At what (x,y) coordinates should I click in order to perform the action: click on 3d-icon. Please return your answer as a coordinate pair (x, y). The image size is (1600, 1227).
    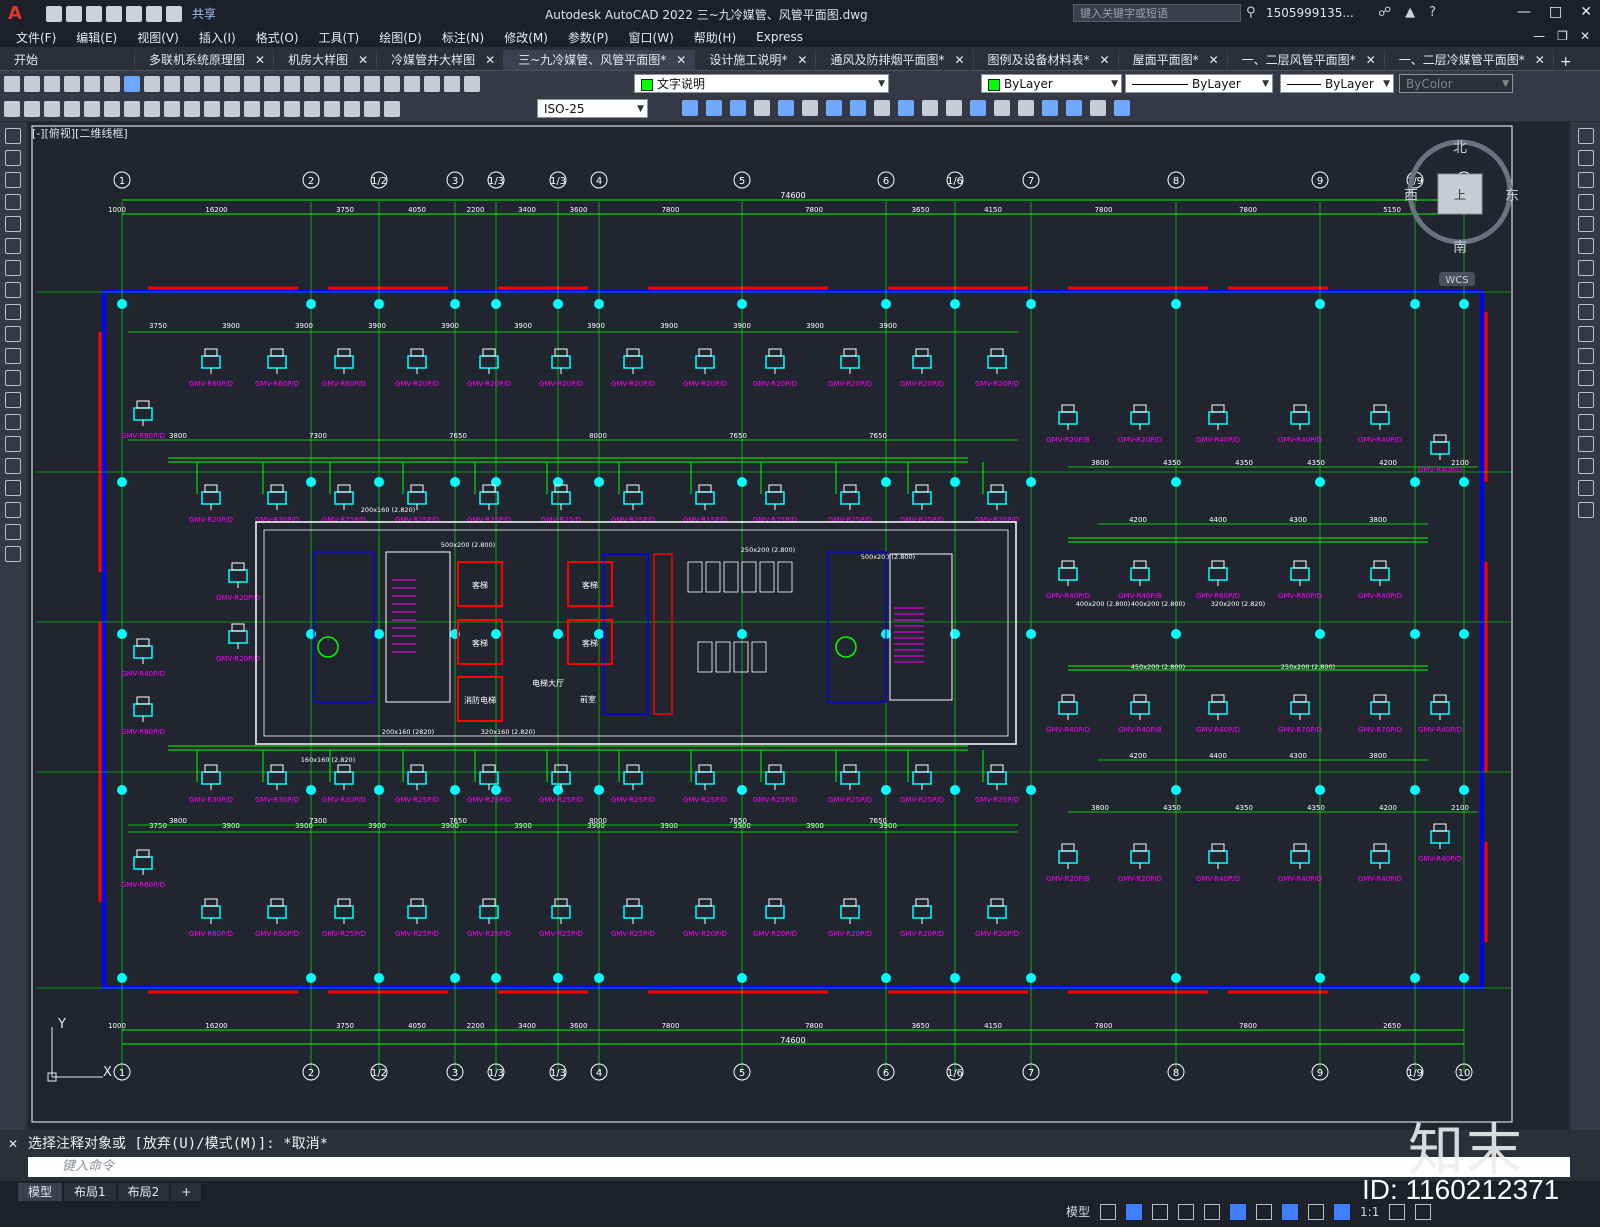
    Looking at the image, I should click on (132, 83).